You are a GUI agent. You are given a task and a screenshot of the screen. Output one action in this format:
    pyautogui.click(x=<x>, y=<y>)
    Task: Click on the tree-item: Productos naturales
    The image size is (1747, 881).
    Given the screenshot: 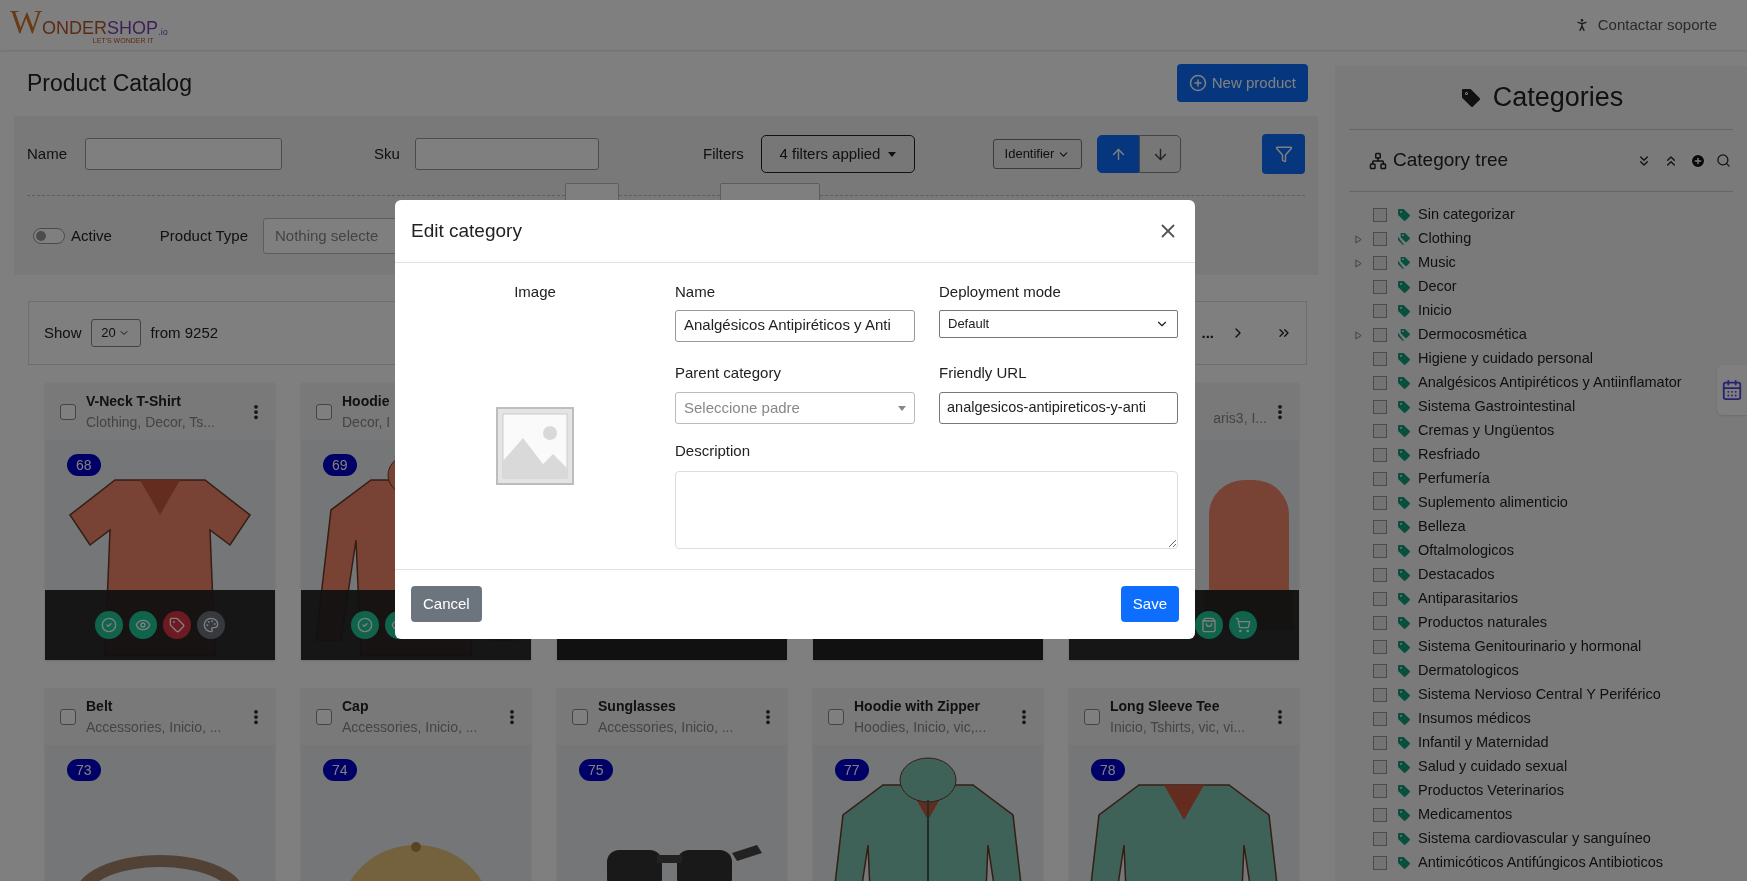 What is the action you would take?
    pyautogui.click(x=1541, y=623)
    